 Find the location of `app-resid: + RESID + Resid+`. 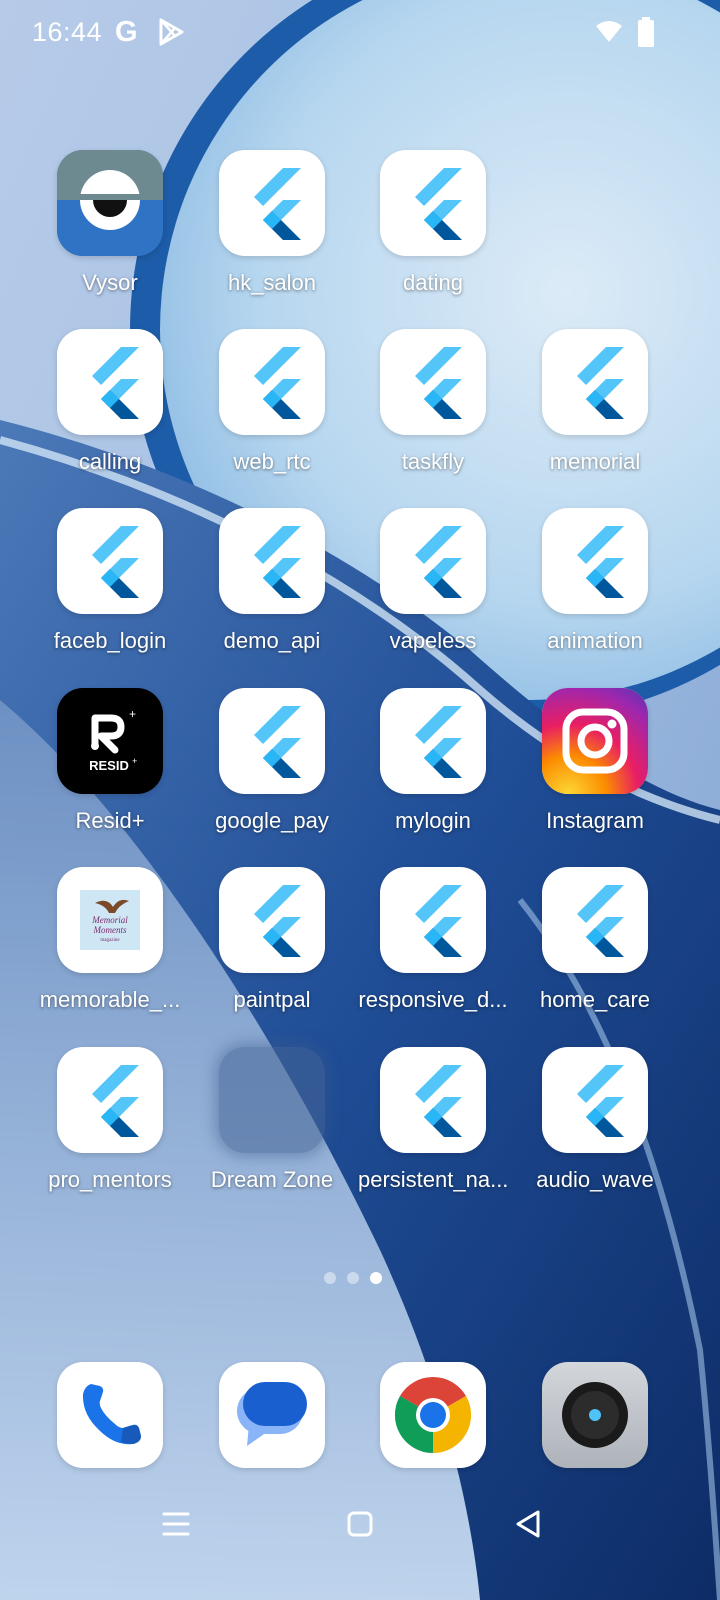

app-resid: + RESID + Resid+ is located at coordinates (110, 761).